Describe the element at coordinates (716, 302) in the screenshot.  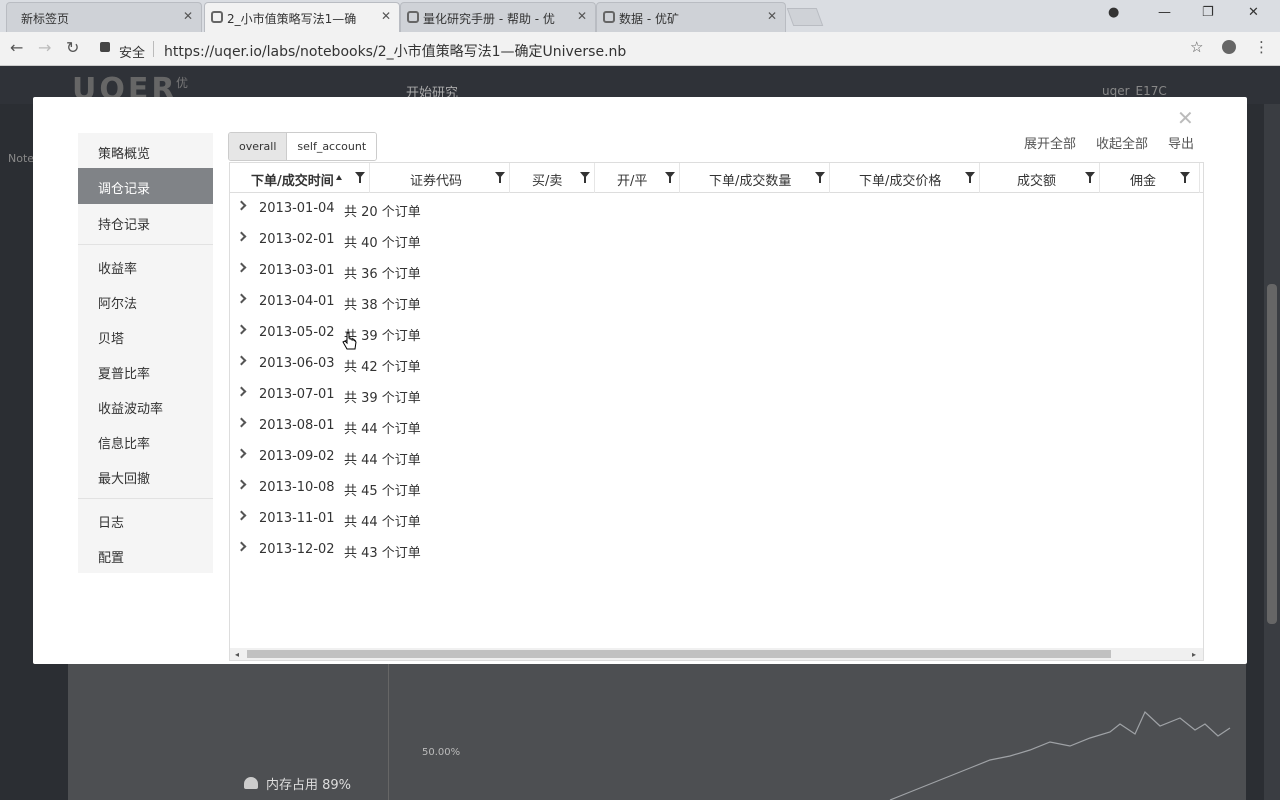
I see `table-row: 2013-04-01 共 38 个订单` at that location.